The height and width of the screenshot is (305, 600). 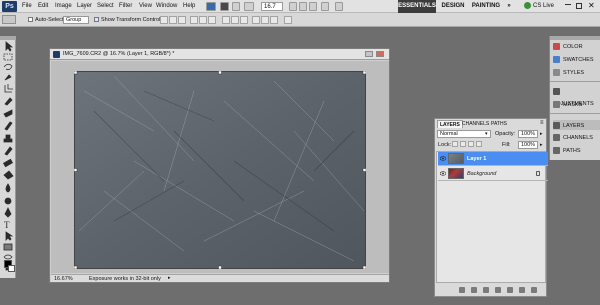 I want to click on minimize-icon, so click(x=568, y=4).